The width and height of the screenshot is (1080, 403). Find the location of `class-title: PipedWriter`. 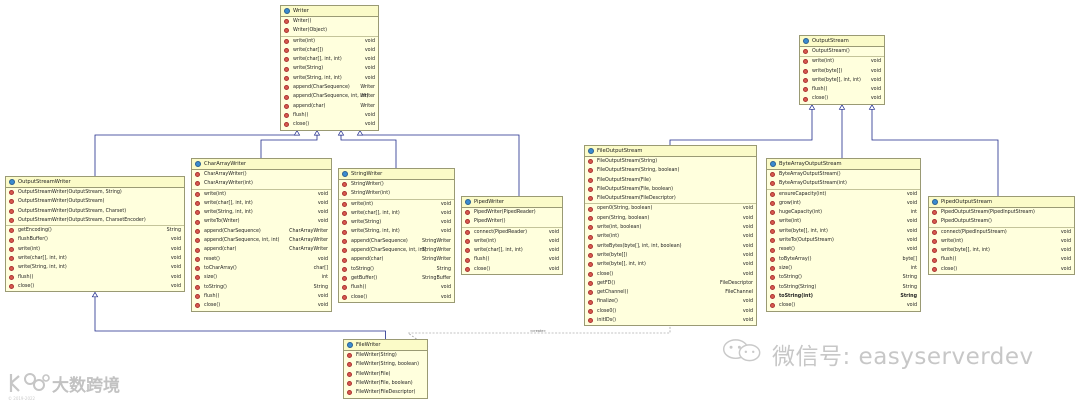

class-title: PipedWriter is located at coordinates (512, 202).